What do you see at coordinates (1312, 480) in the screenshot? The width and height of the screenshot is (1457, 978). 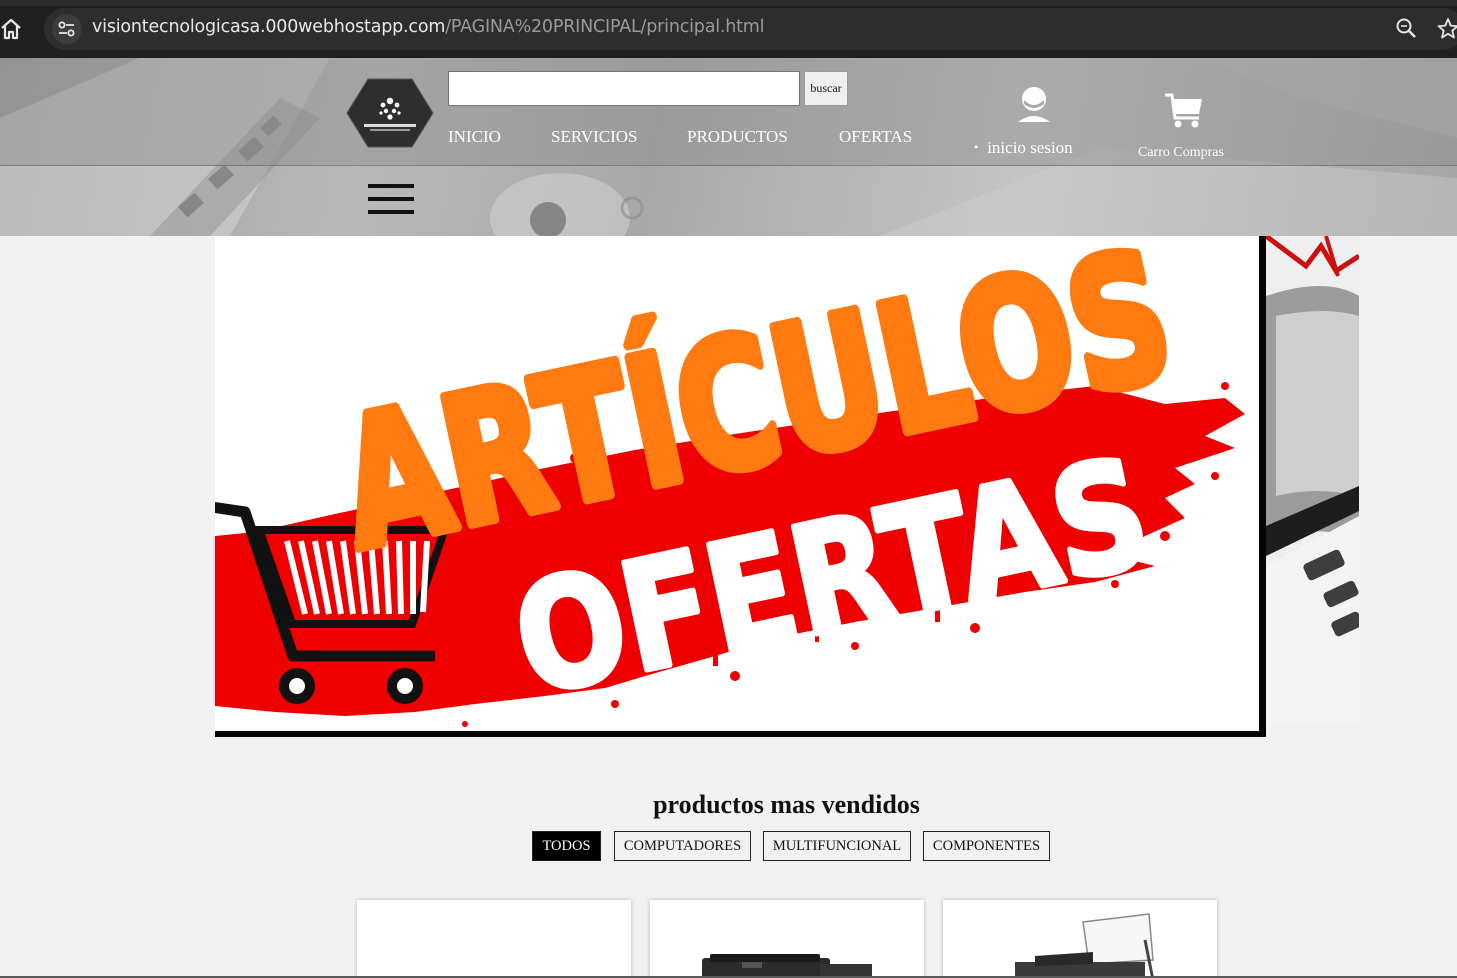 I see `banner-next-slide` at bounding box center [1312, 480].